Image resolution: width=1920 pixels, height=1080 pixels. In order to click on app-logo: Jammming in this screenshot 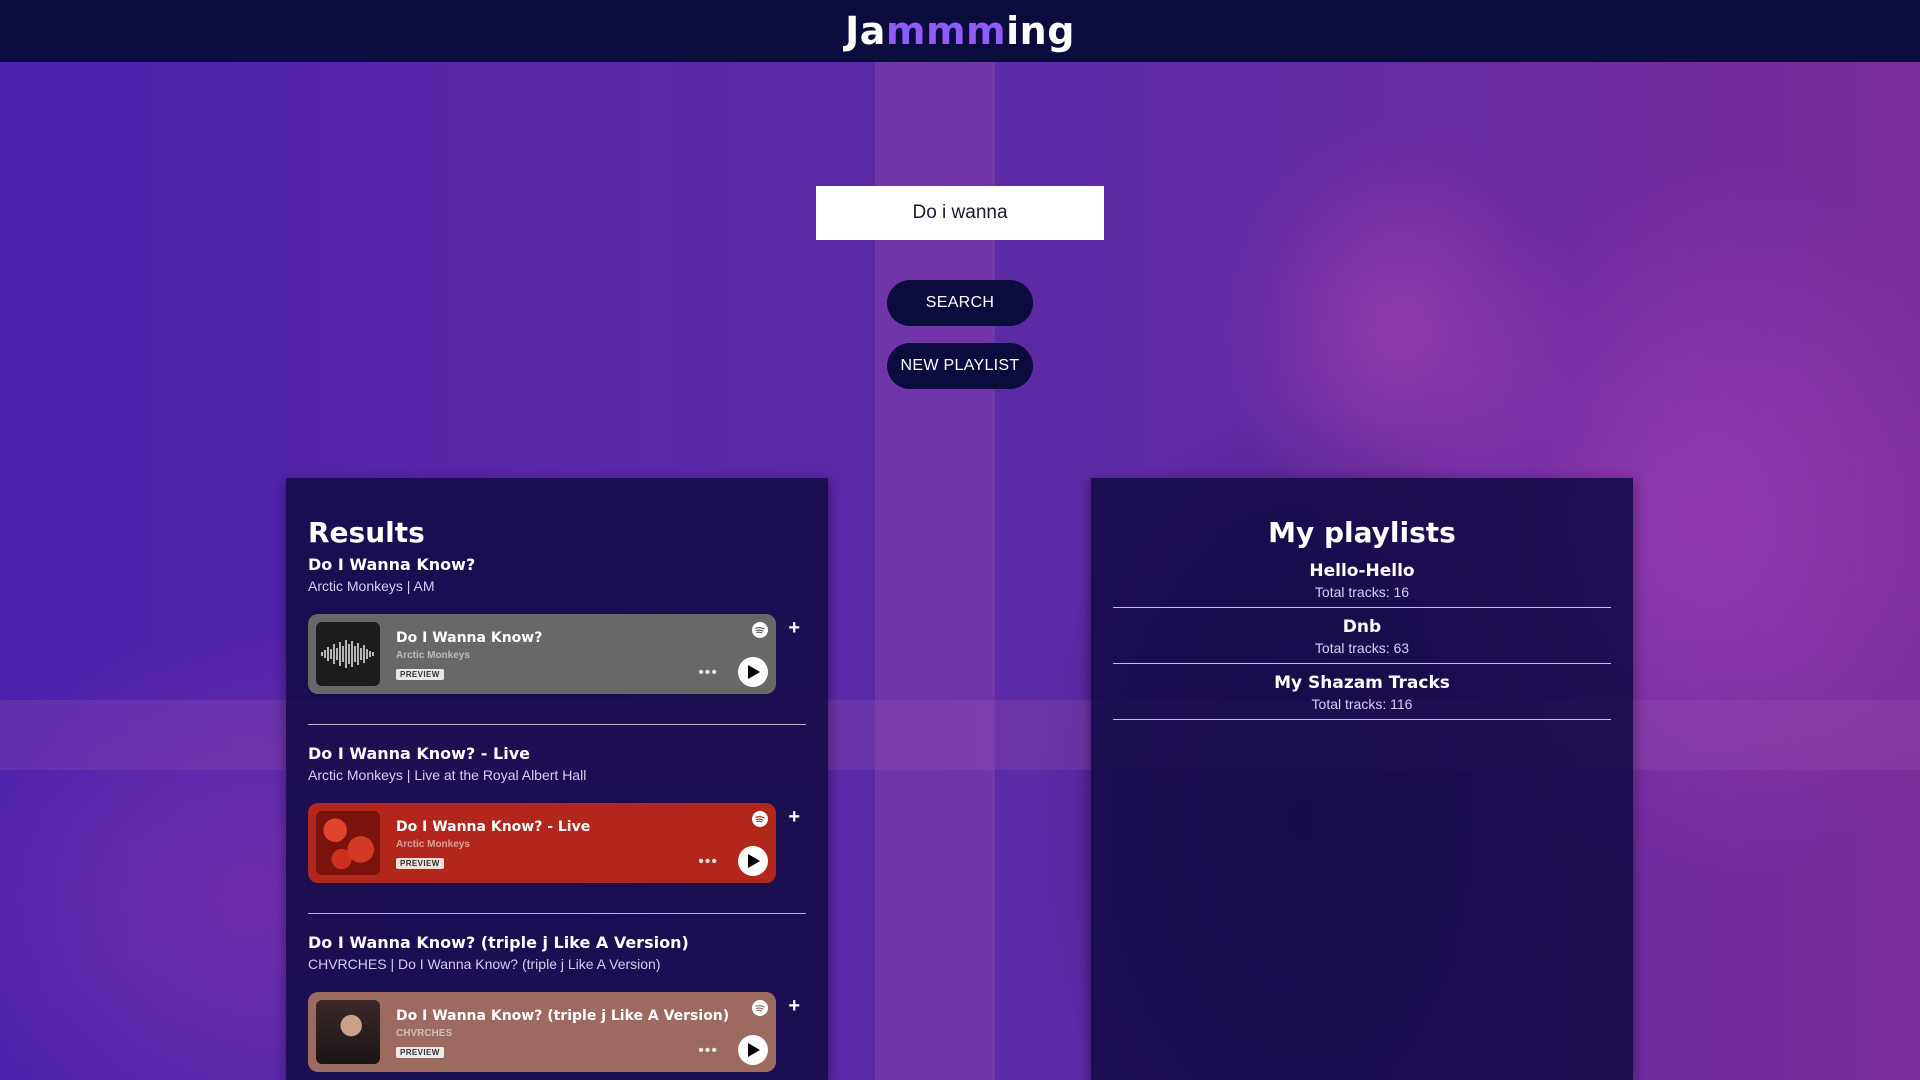, I will do `click(960, 31)`.